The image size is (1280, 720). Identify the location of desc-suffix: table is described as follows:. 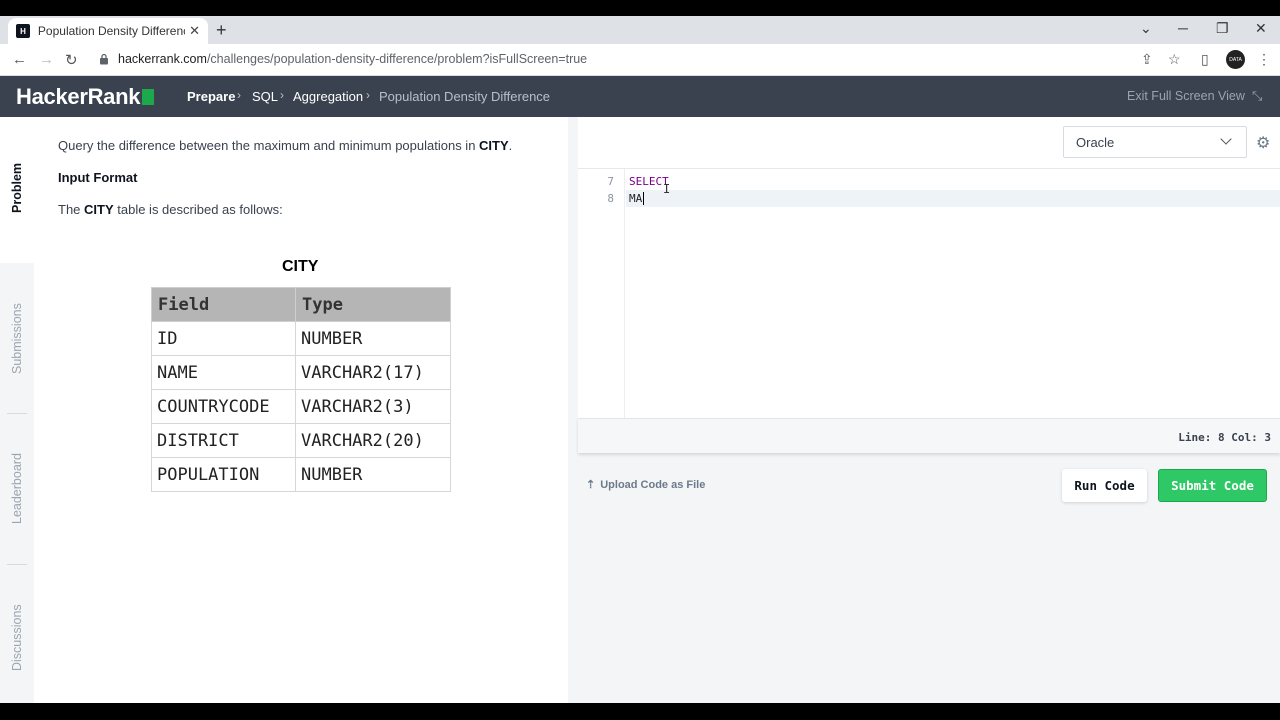
(198, 209).